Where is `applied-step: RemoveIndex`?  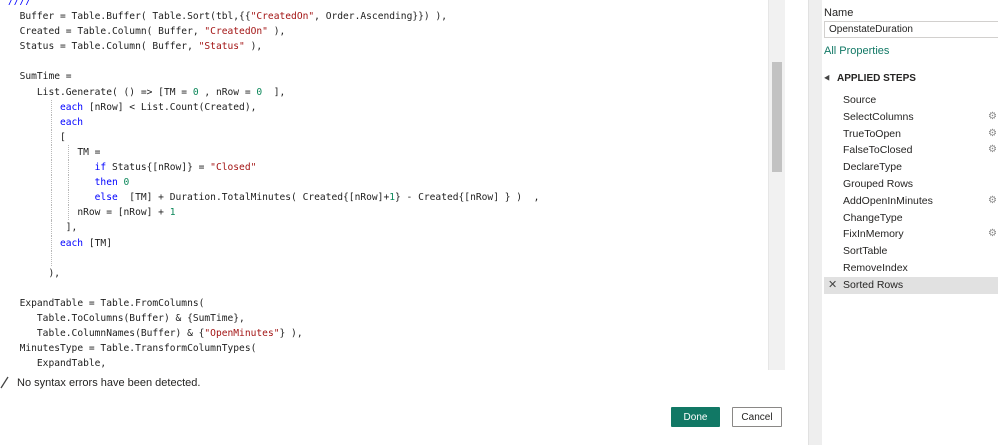
applied-step: RemoveIndex is located at coordinates (911, 268).